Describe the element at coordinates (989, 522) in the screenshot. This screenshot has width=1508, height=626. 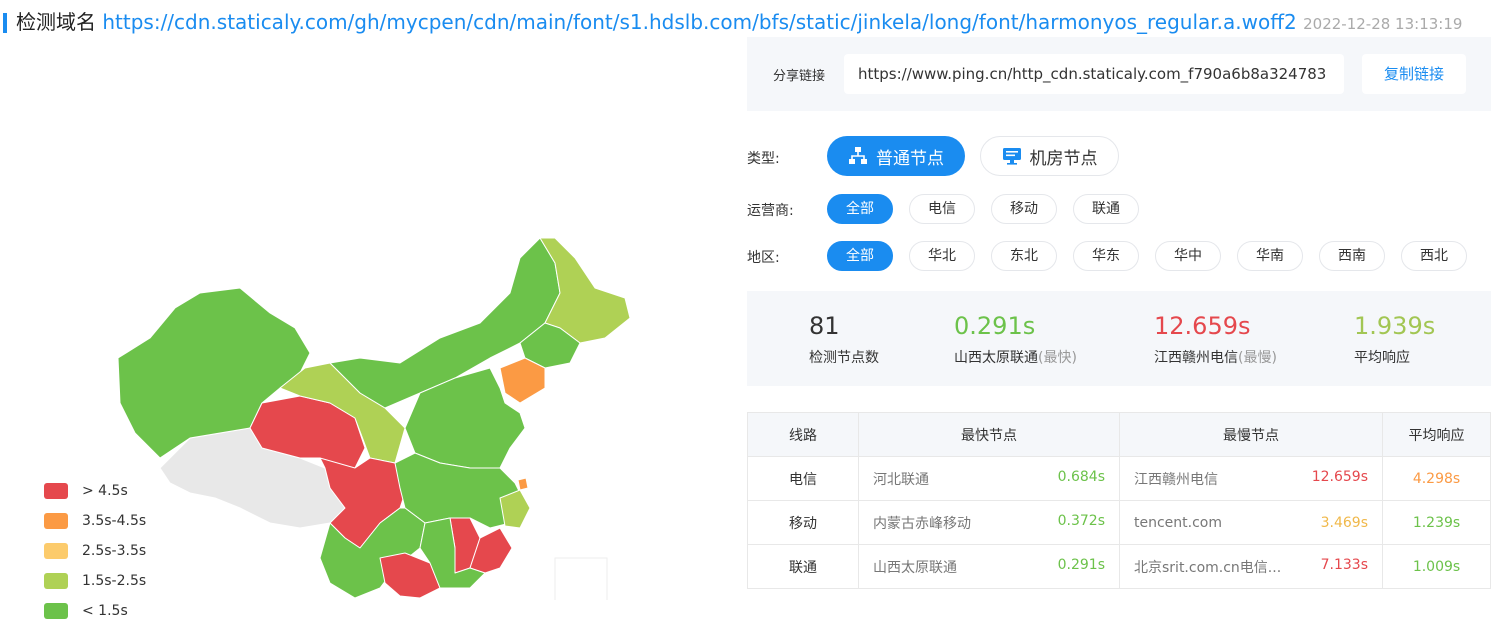
I see `fastest-cell: 内蒙古赤峰移动 0.372s` at that location.